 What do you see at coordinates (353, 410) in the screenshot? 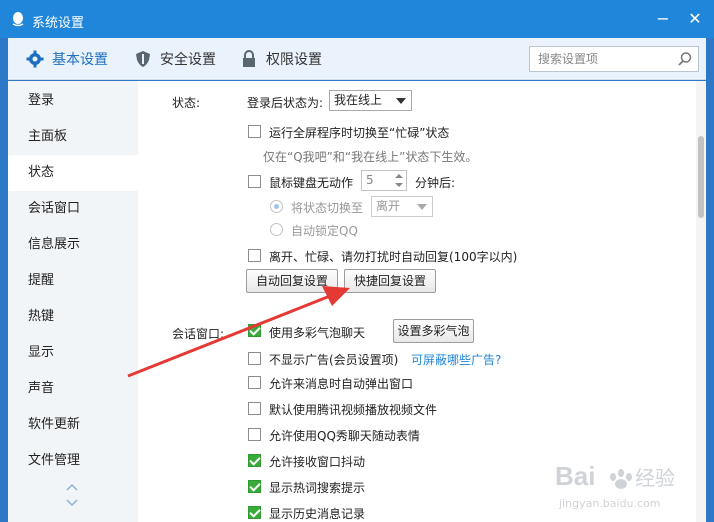
I see `tencent-video-label: 默认使用腾讯视频播放视频文件` at bounding box center [353, 410].